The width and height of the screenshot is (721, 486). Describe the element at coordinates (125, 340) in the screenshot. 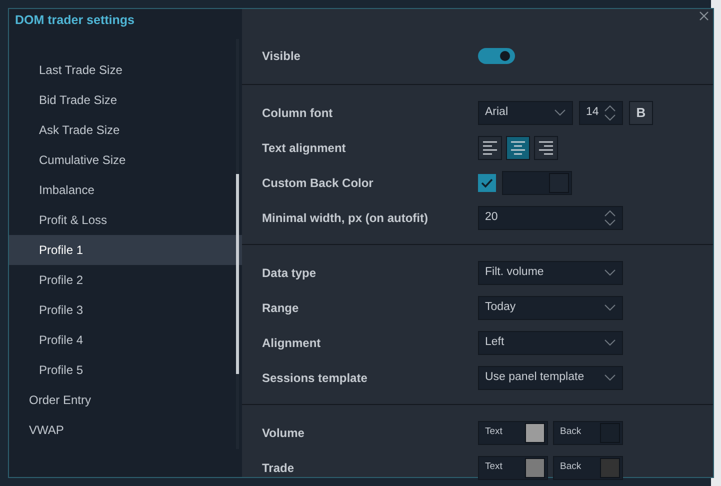

I see `sidebar-item: Profile 4` at that location.